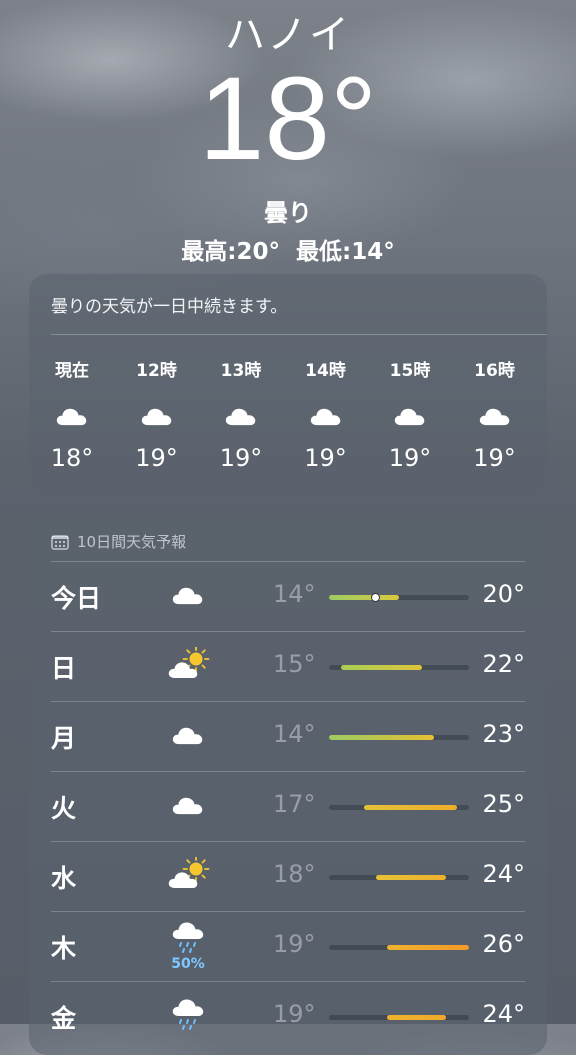 The image size is (576, 1055). Describe the element at coordinates (64, 738) in the screenshot. I see `day-label: 月` at that location.